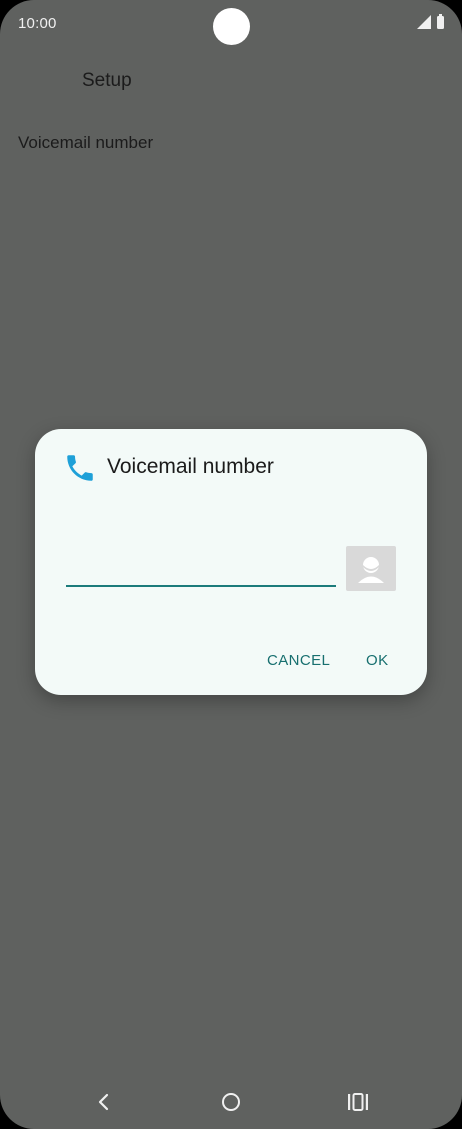 The image size is (462, 1129). I want to click on navigation-bar, so click(231, 1102).